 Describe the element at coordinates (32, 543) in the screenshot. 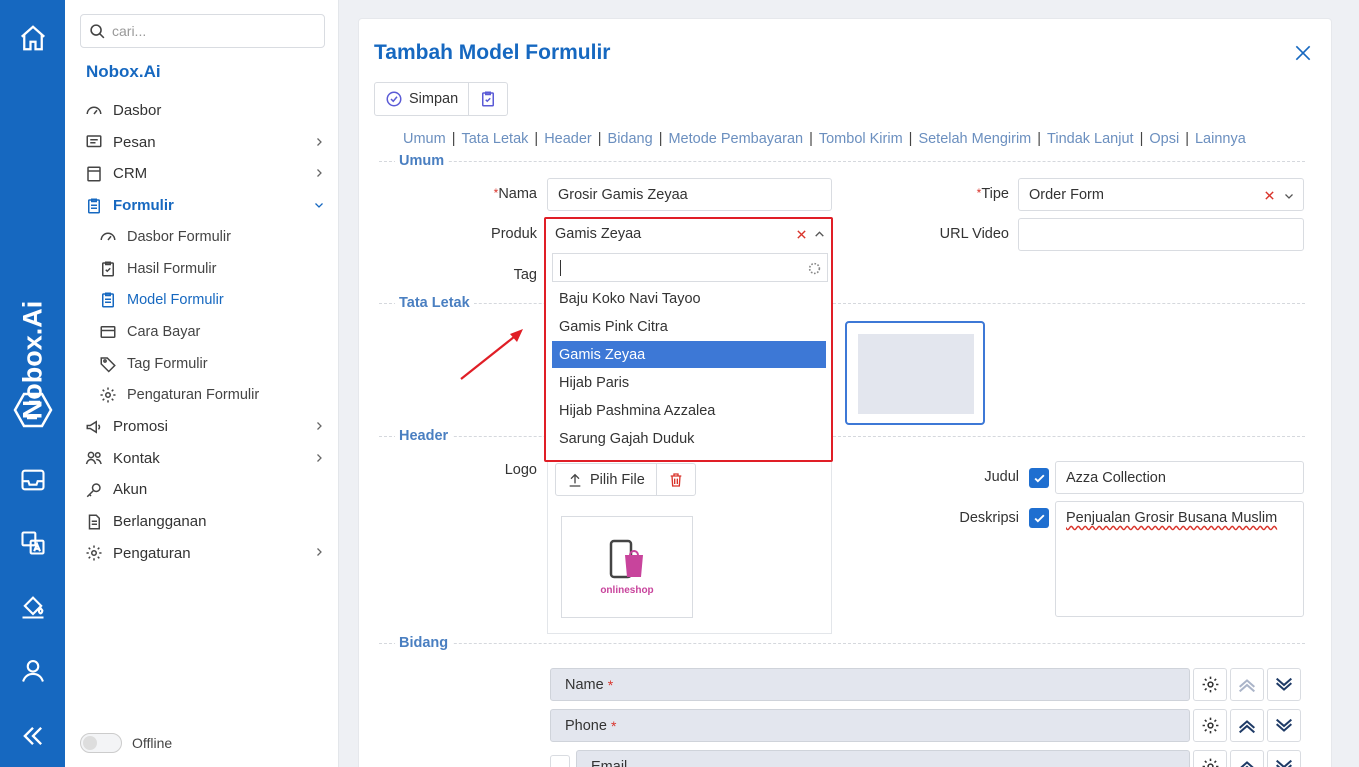

I see `translate-icon` at that location.